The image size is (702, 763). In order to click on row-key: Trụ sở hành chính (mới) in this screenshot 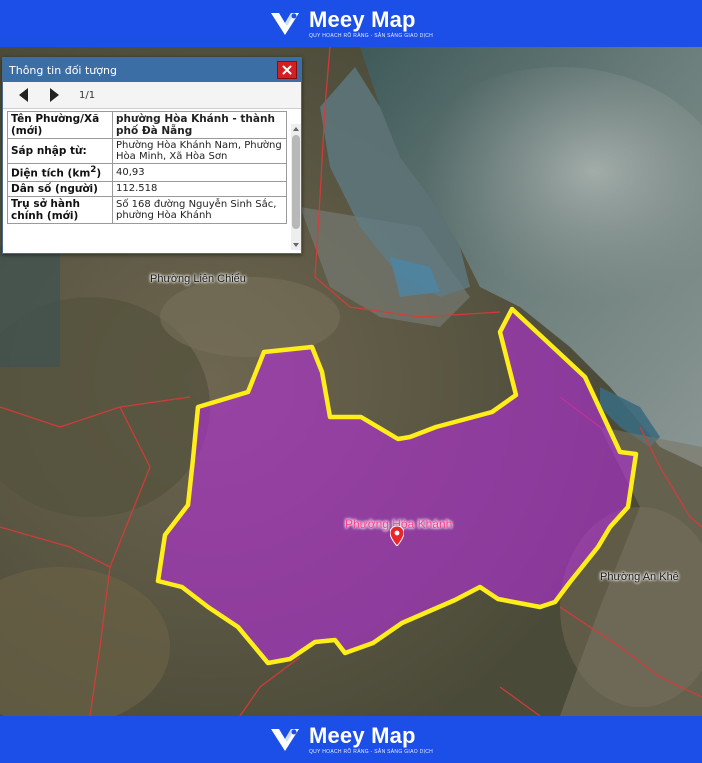, I will do `click(60, 209)`.